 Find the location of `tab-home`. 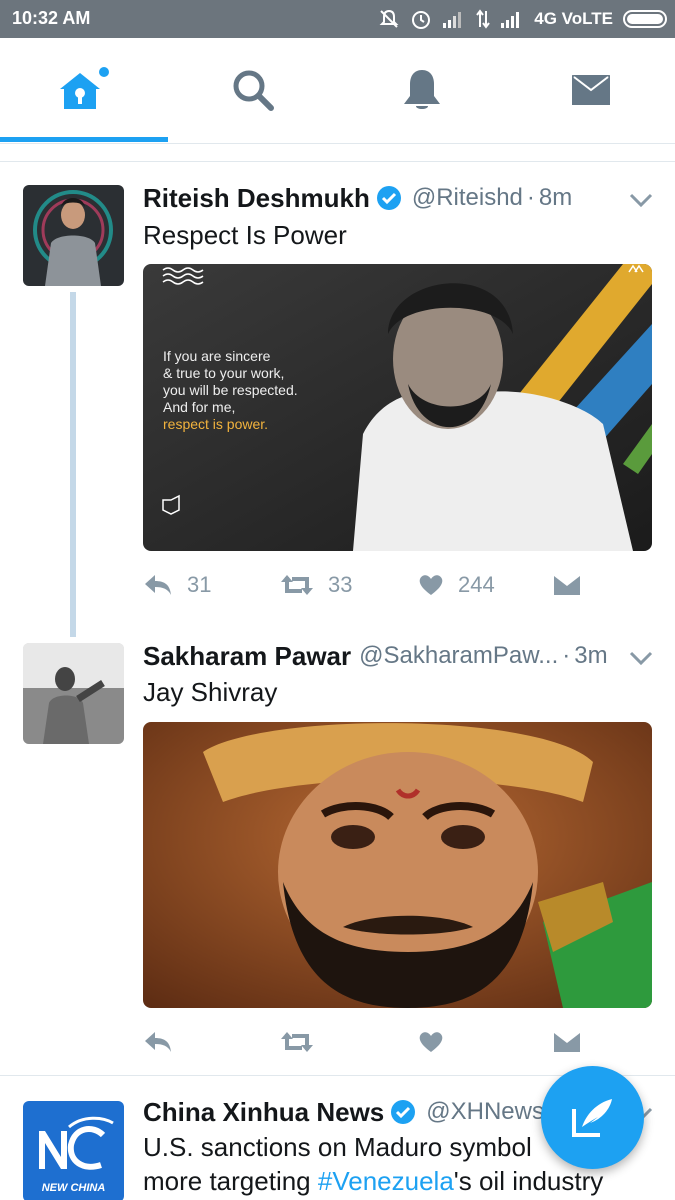

tab-home is located at coordinates (84, 90).